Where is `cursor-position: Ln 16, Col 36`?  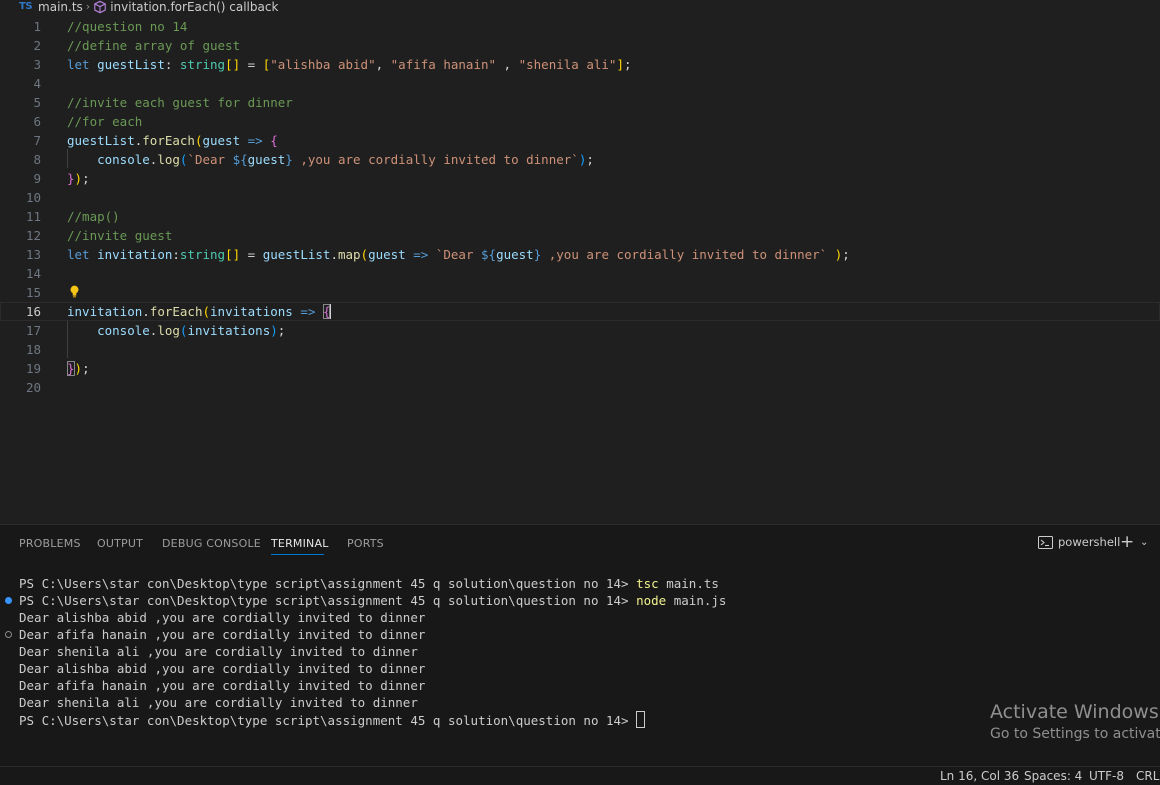 cursor-position: Ln 16, Col 36 is located at coordinates (979, 776).